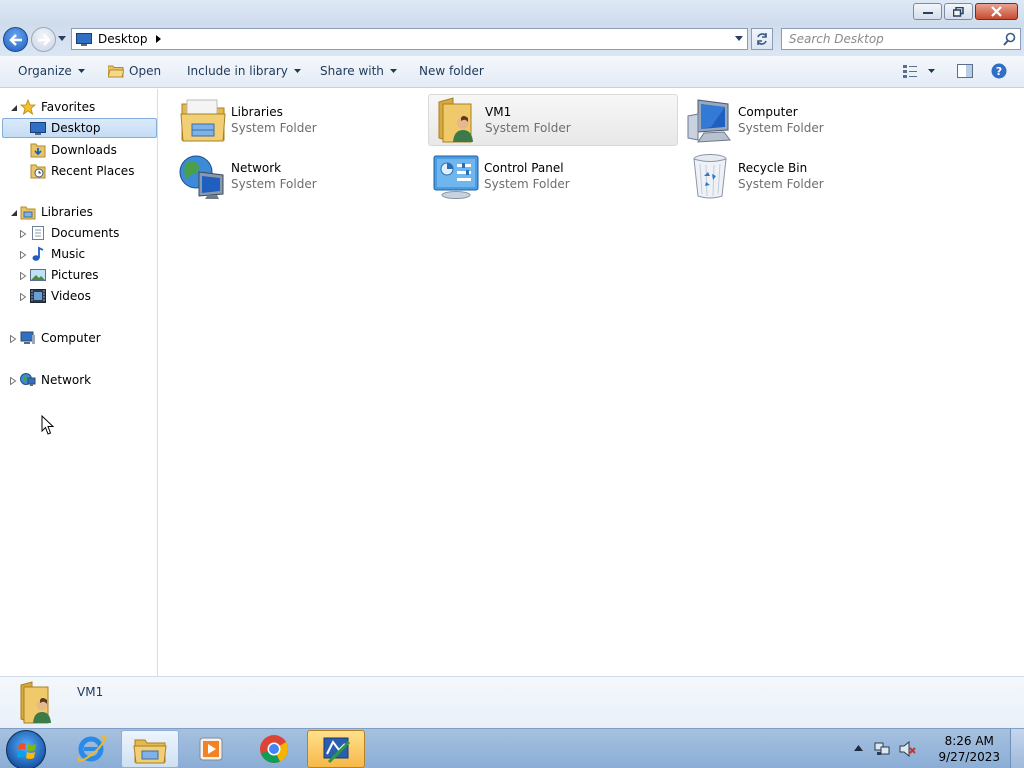 This screenshot has width=1024, height=768. I want to click on documents-icon, so click(38, 233).